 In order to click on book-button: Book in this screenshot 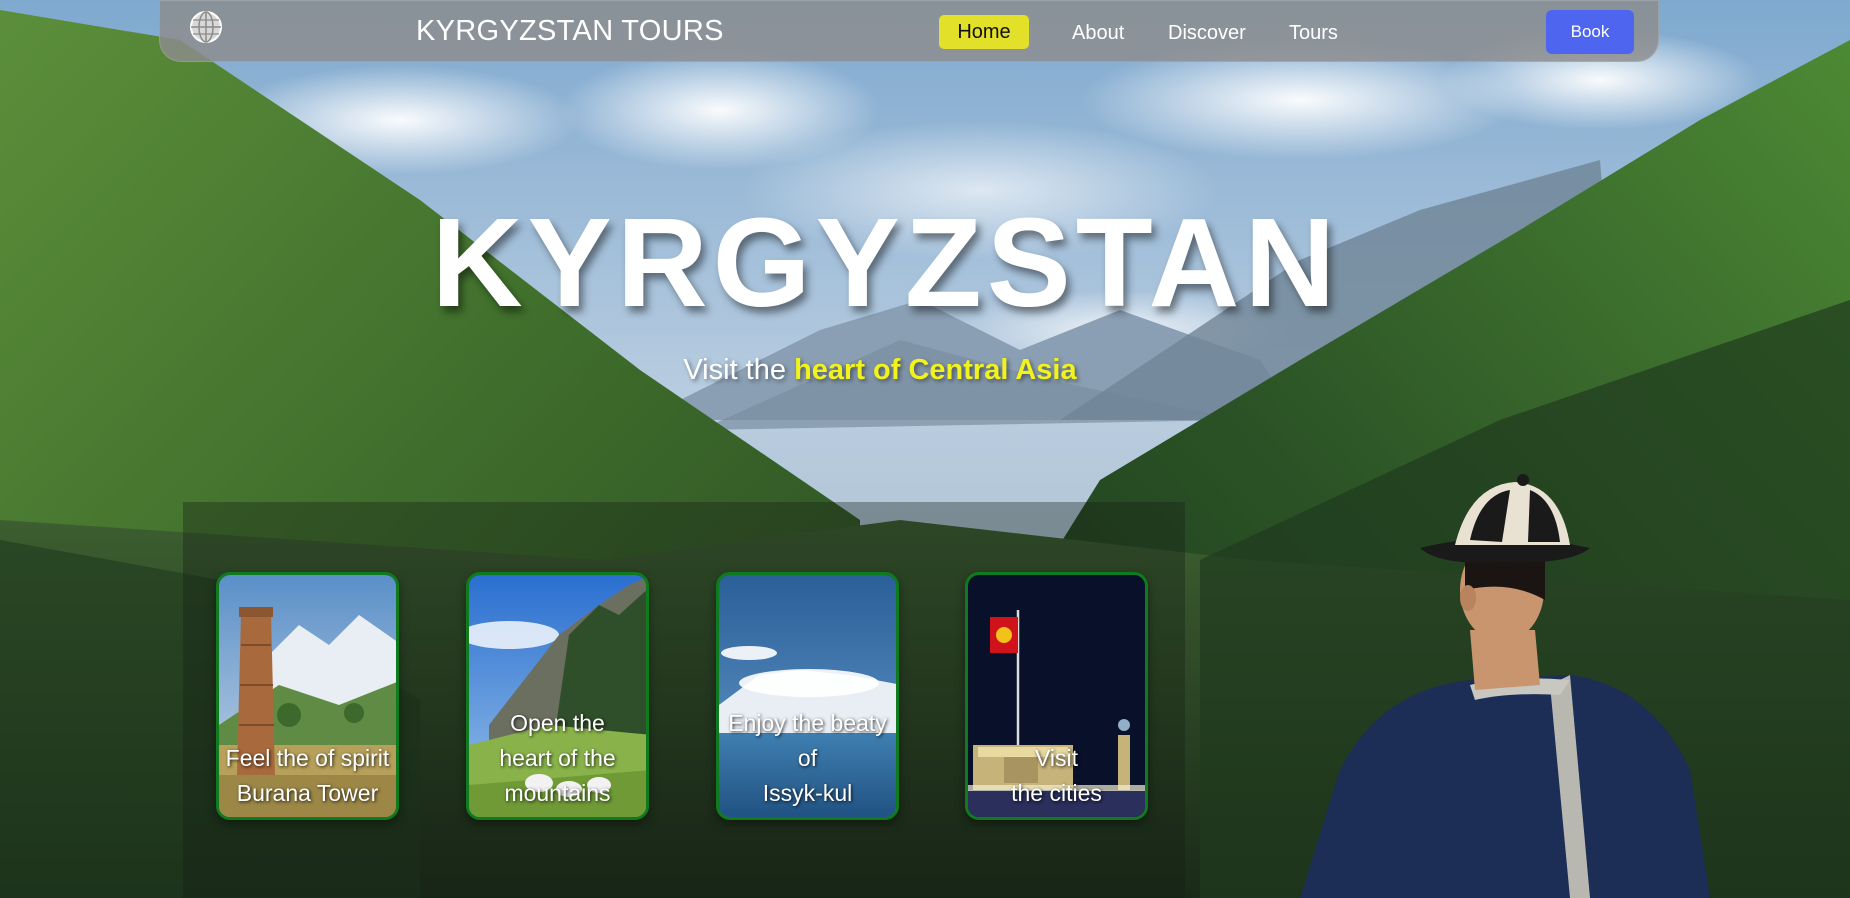, I will do `click(1590, 32)`.